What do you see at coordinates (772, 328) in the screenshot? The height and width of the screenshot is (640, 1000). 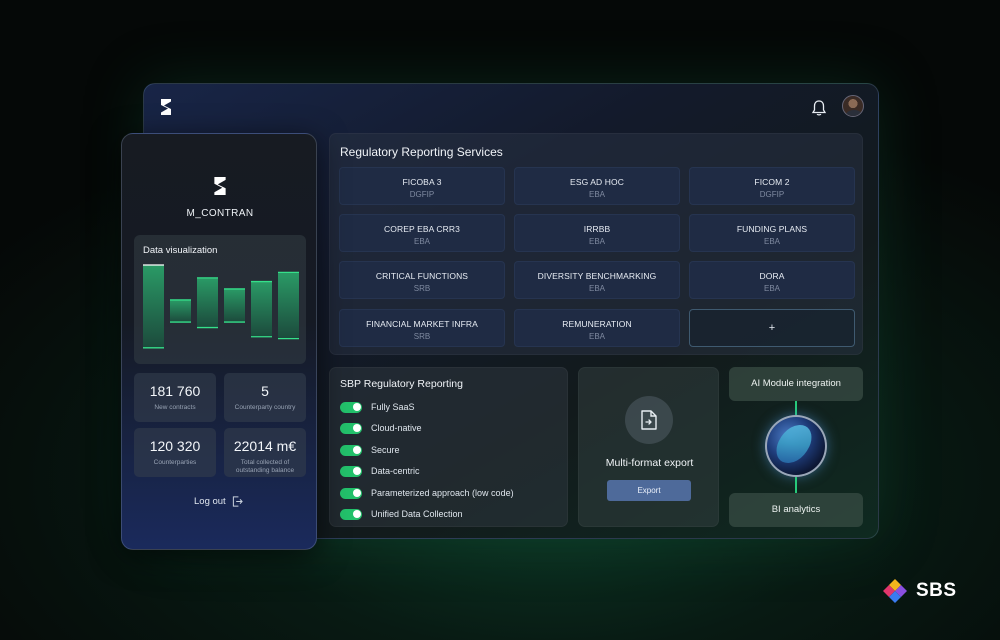 I see `add-service-button: +` at bounding box center [772, 328].